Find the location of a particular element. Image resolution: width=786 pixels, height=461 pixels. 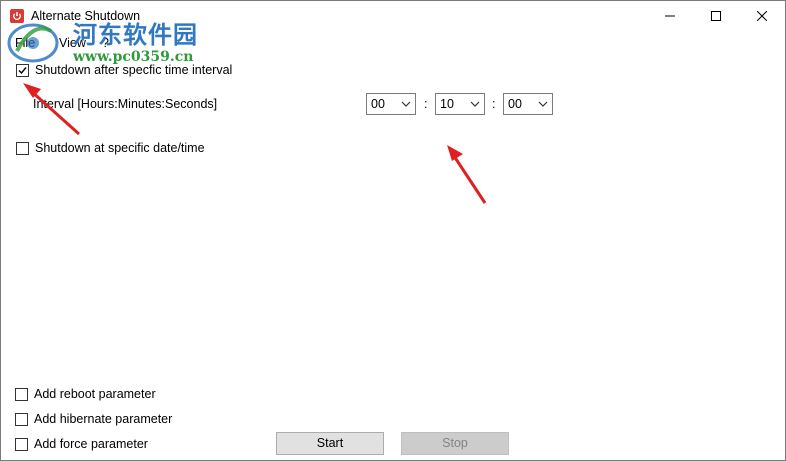

annotation-arrow-right is located at coordinates (467, 174).